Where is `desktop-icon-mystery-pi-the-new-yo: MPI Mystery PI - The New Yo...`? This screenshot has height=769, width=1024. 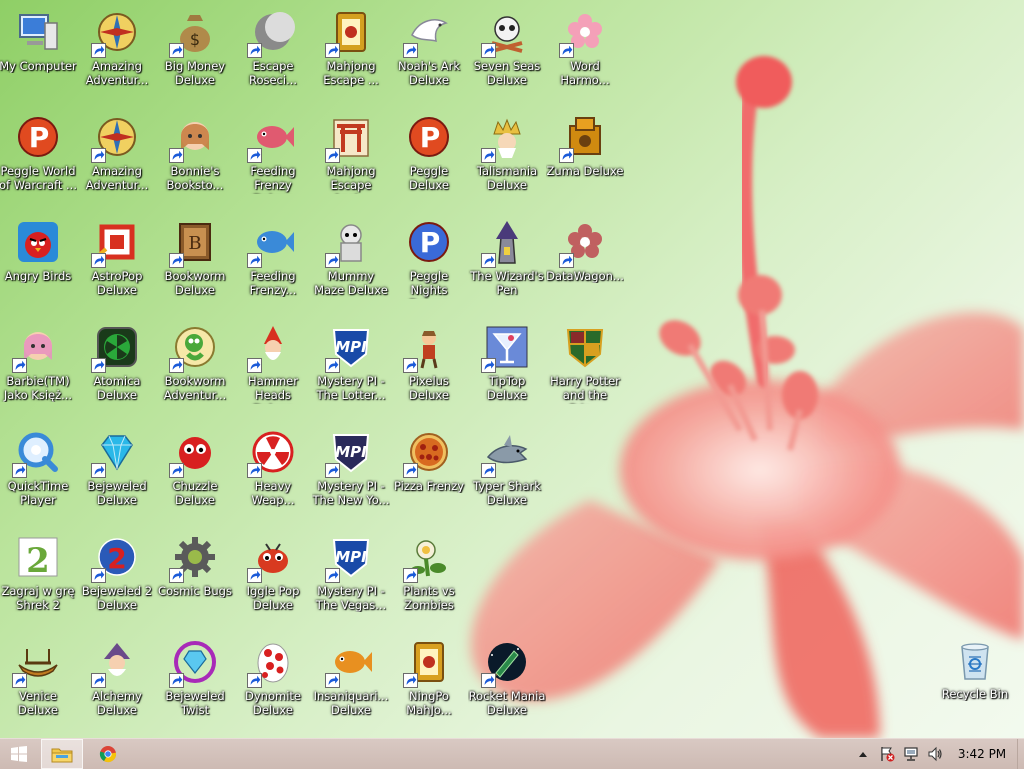 desktop-icon-mystery-pi-the-new-yo: MPI Mystery PI - The New Yo... is located at coordinates (351, 470).